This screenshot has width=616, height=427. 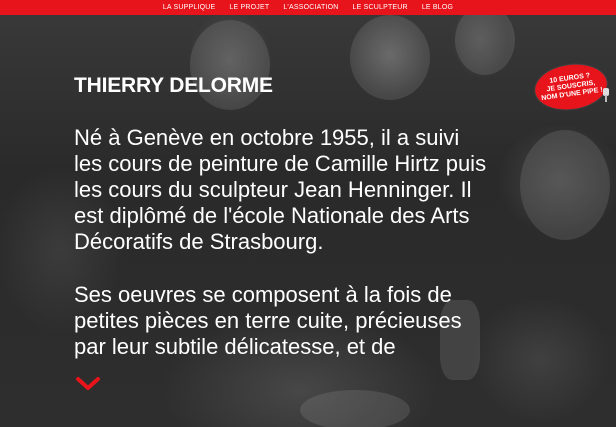 What do you see at coordinates (606, 95) in the screenshot?
I see `pipe-icon` at bounding box center [606, 95].